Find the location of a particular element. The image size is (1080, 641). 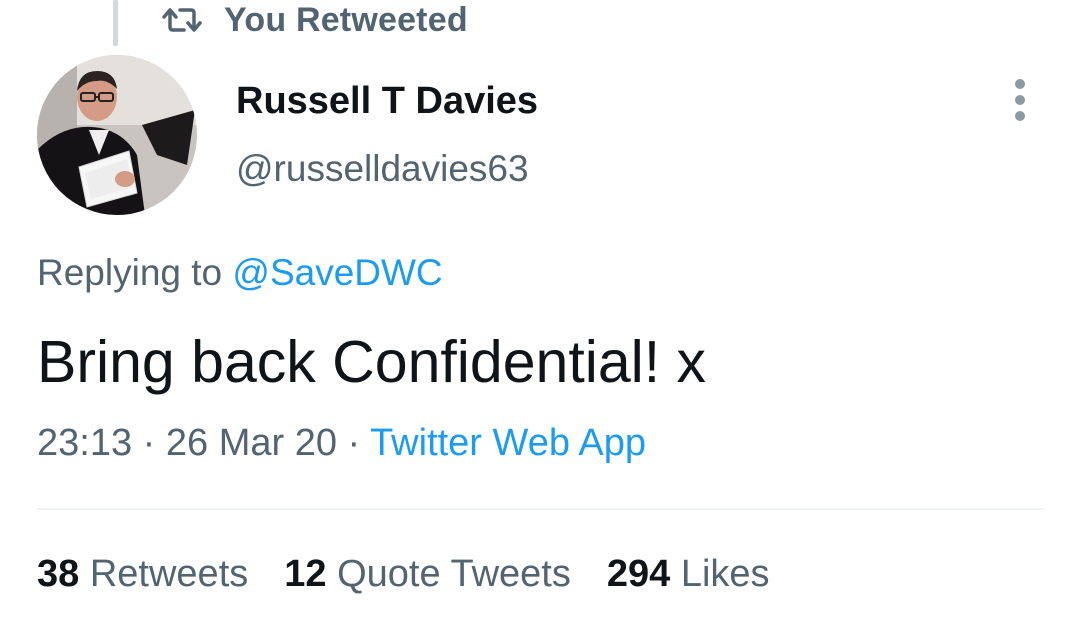

avatar is located at coordinates (117, 135).